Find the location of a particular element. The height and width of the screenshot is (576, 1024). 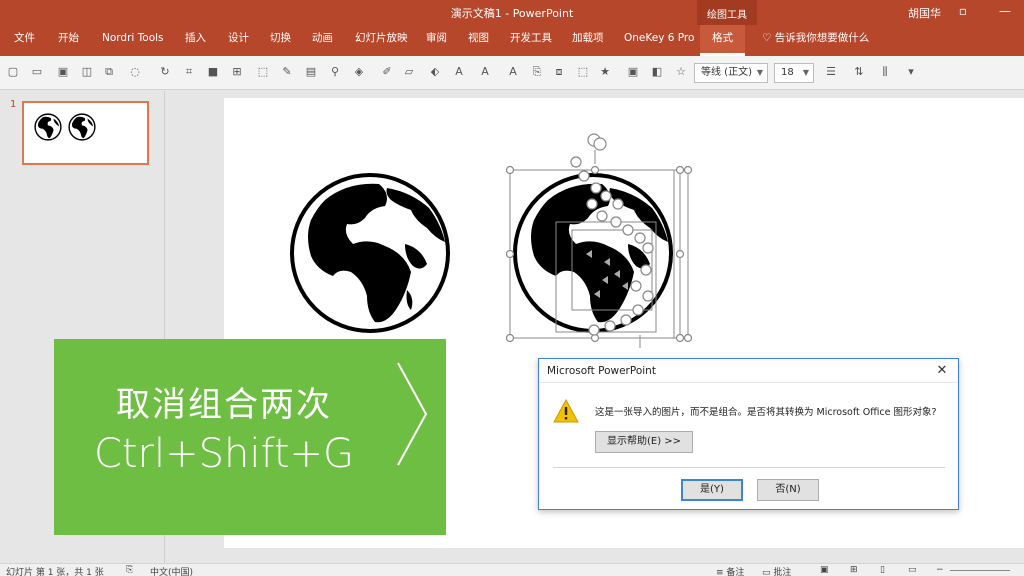

selection-handles is located at coordinates (601, 240).